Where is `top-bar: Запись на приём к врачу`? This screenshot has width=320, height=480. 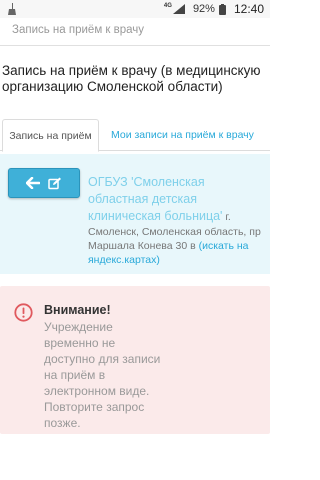 top-bar: Запись на приём к врачу is located at coordinates (135, 32).